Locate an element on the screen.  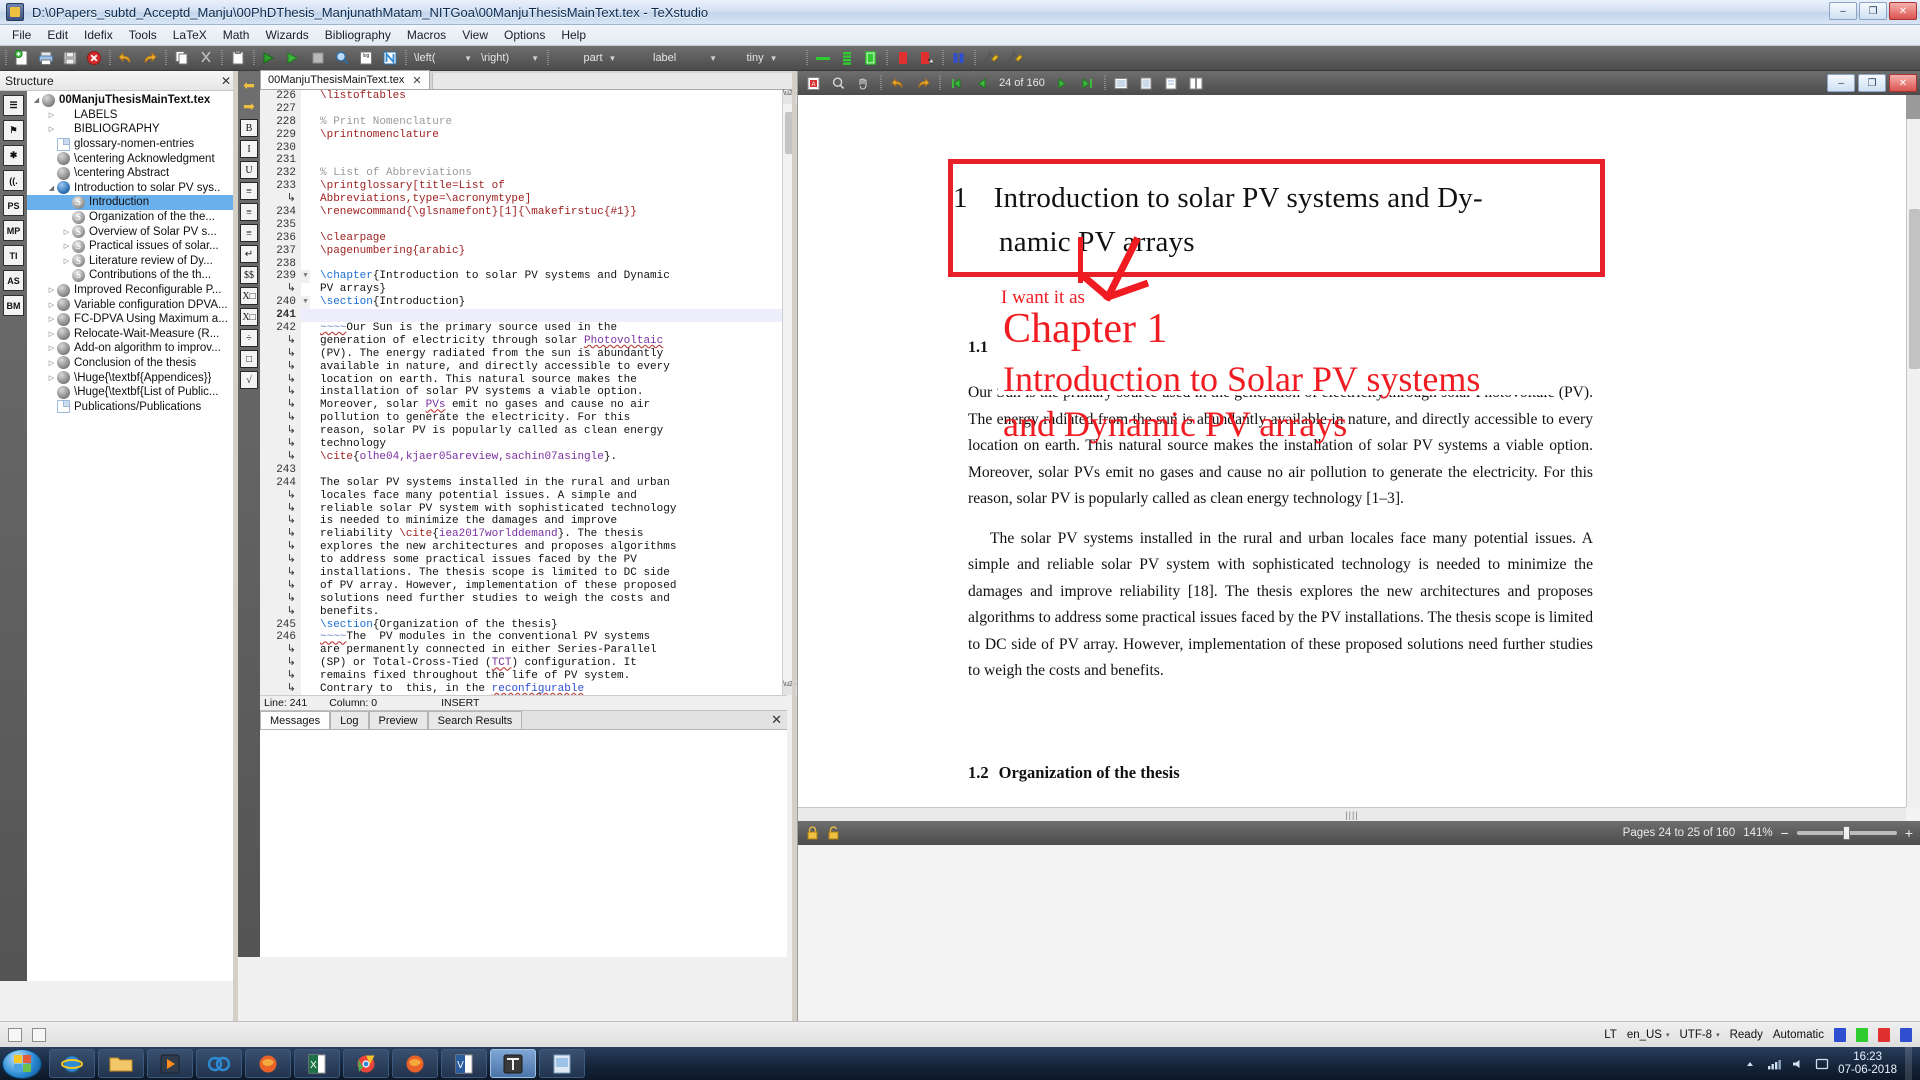
zoom-slider-knob is located at coordinates (1846, 833).